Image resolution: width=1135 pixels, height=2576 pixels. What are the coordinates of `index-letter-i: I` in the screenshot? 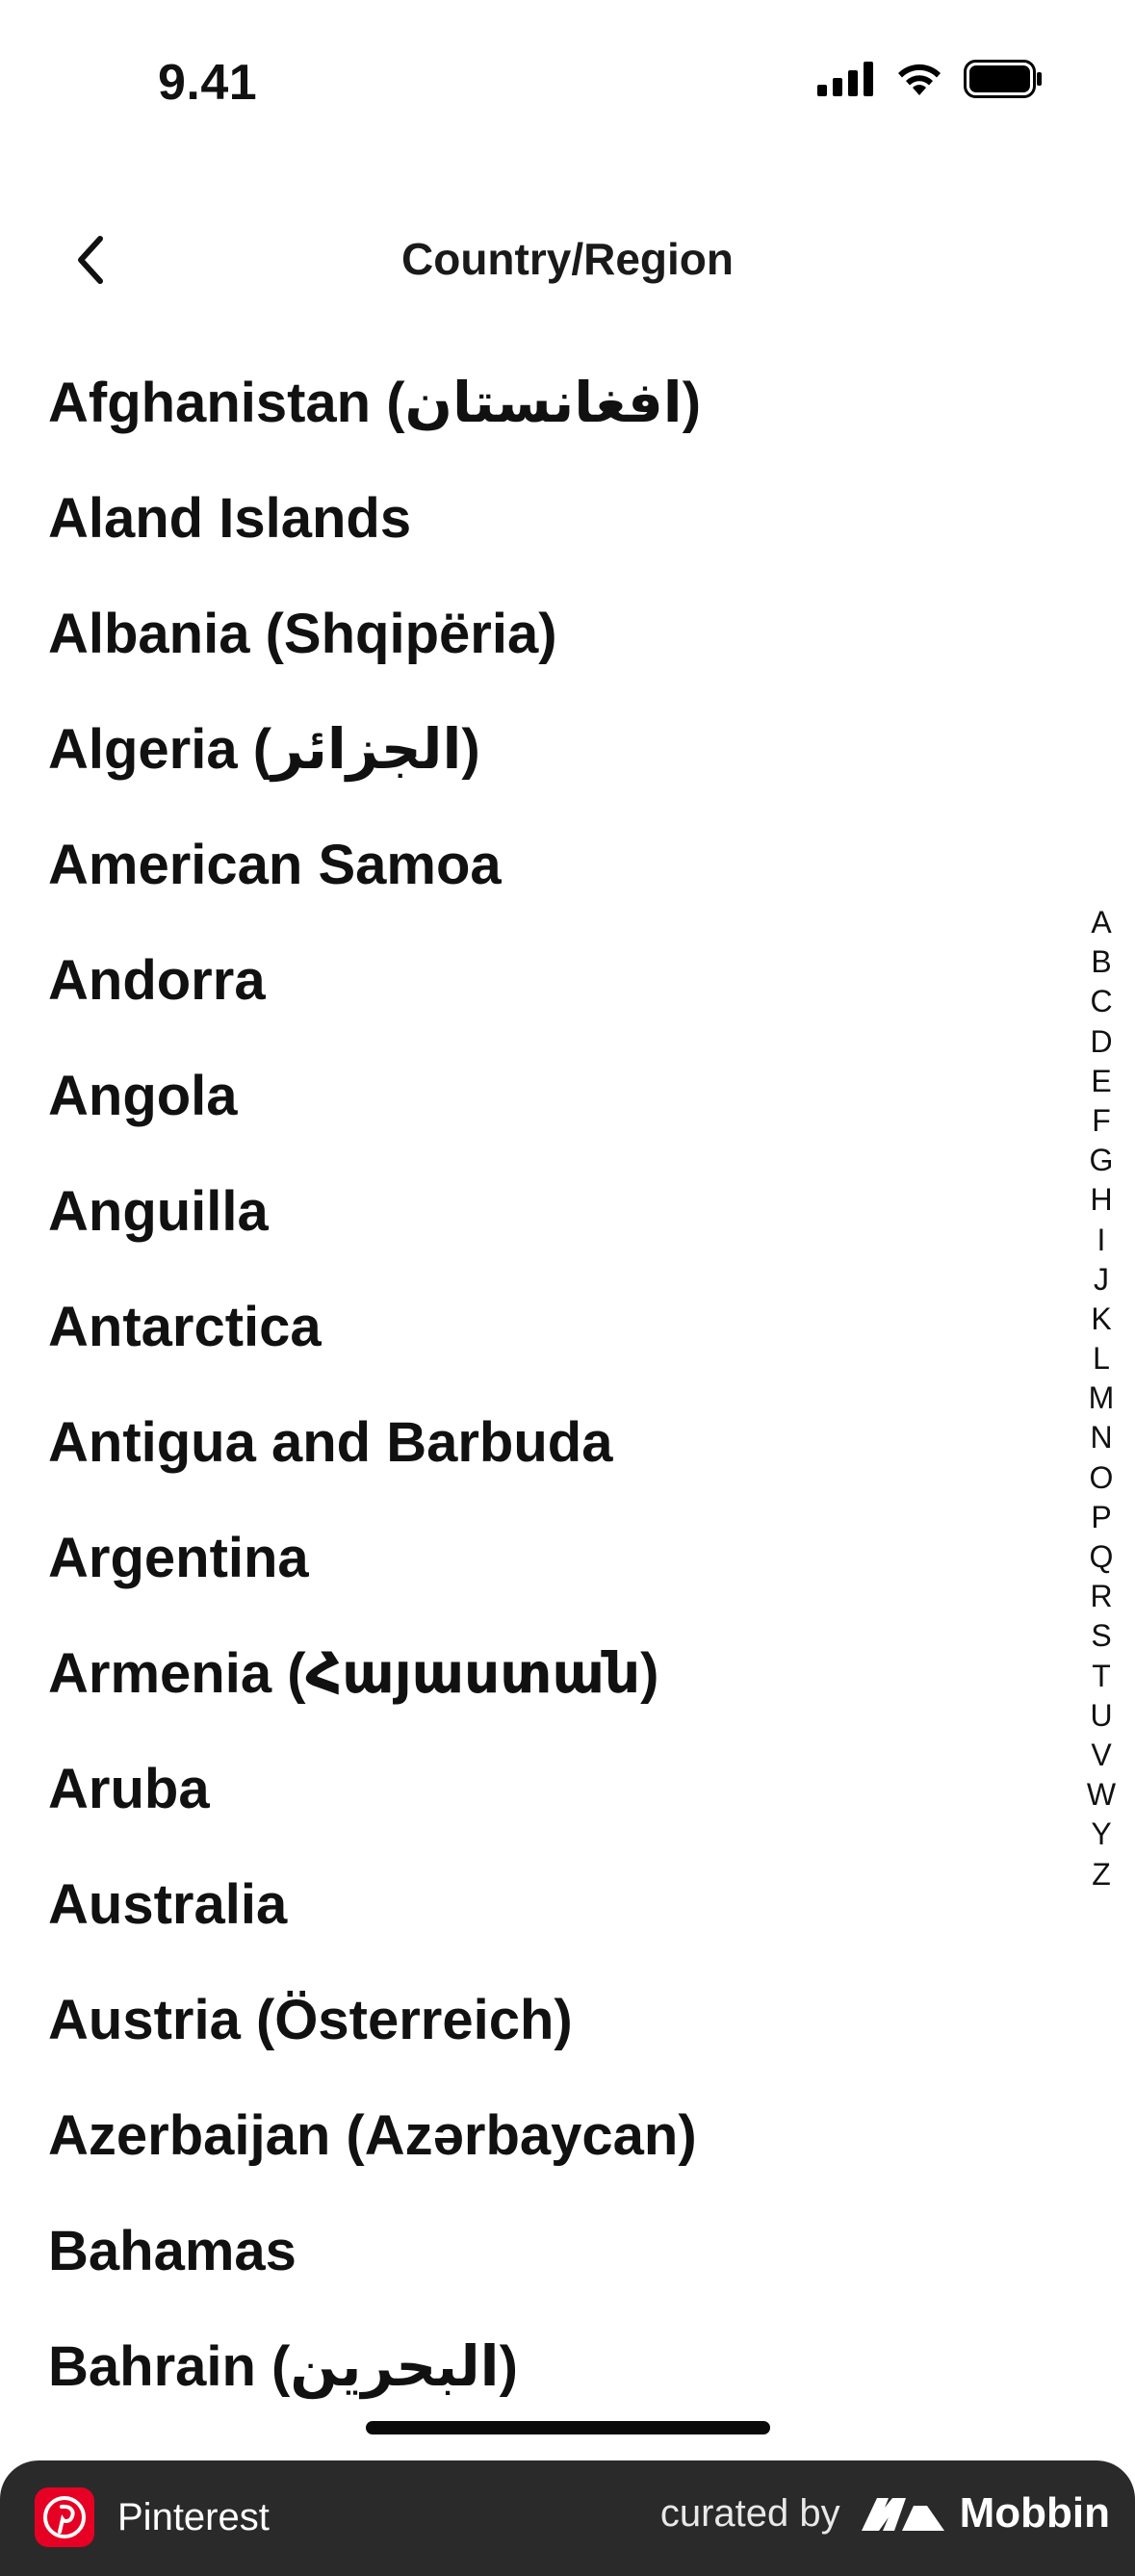 It's located at (1101, 1240).